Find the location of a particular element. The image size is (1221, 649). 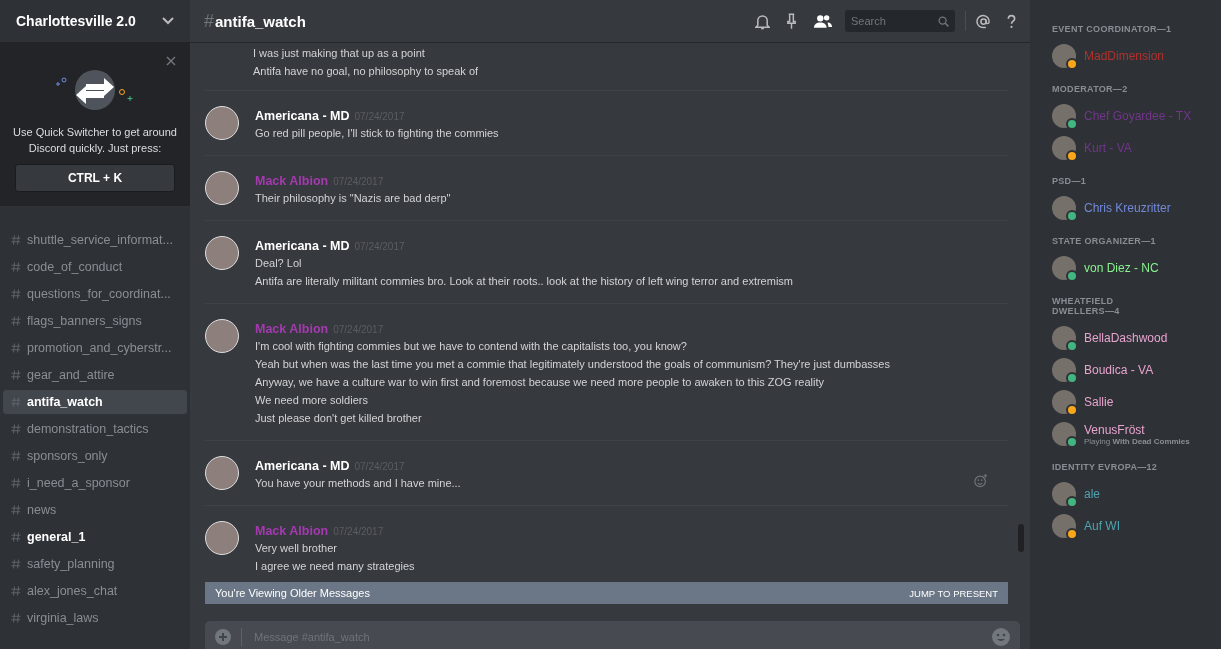

channel-item: flags_banners_signs is located at coordinates (95, 321).